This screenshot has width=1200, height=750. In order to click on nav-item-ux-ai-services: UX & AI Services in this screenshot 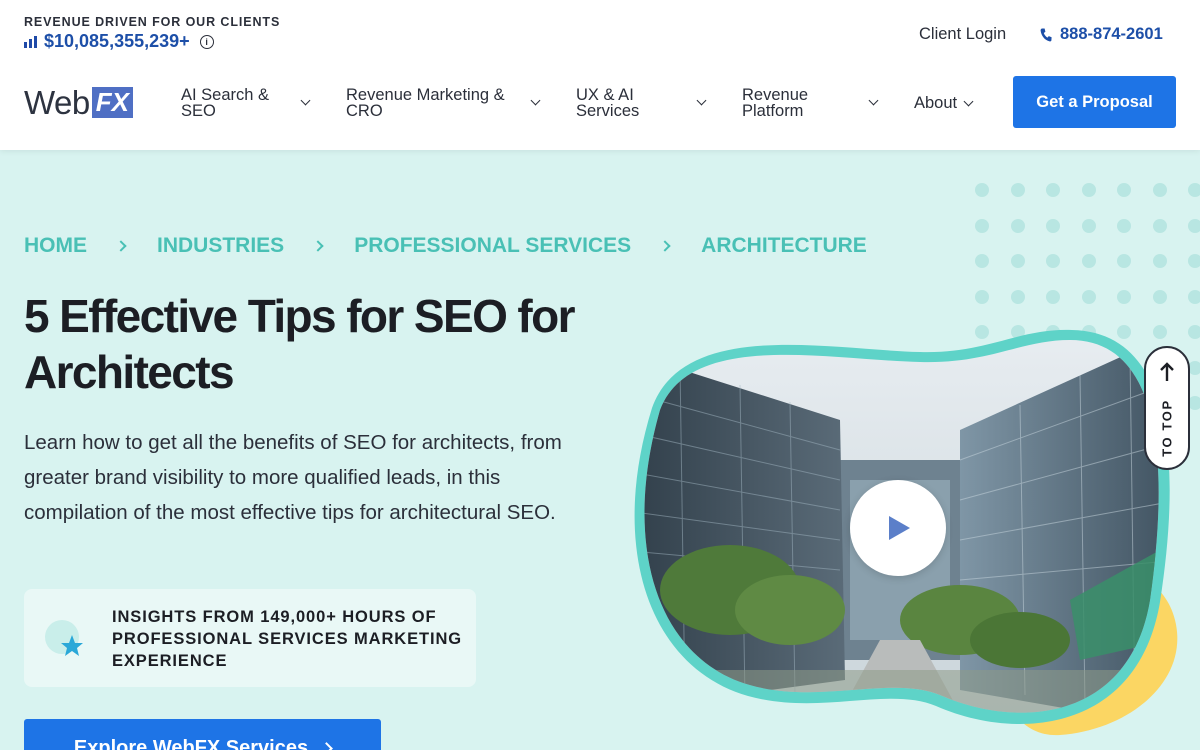, I will do `click(641, 103)`.